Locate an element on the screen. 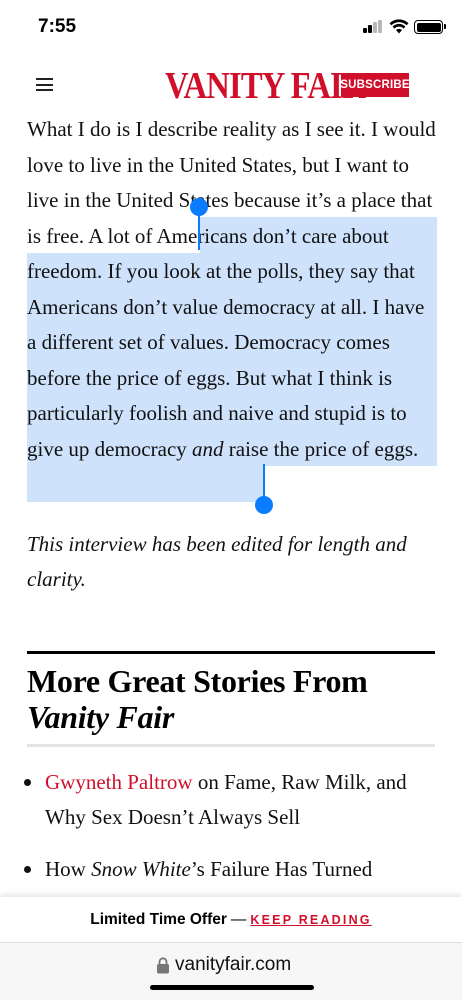  selection-end-caret is located at coordinates (264, 482).